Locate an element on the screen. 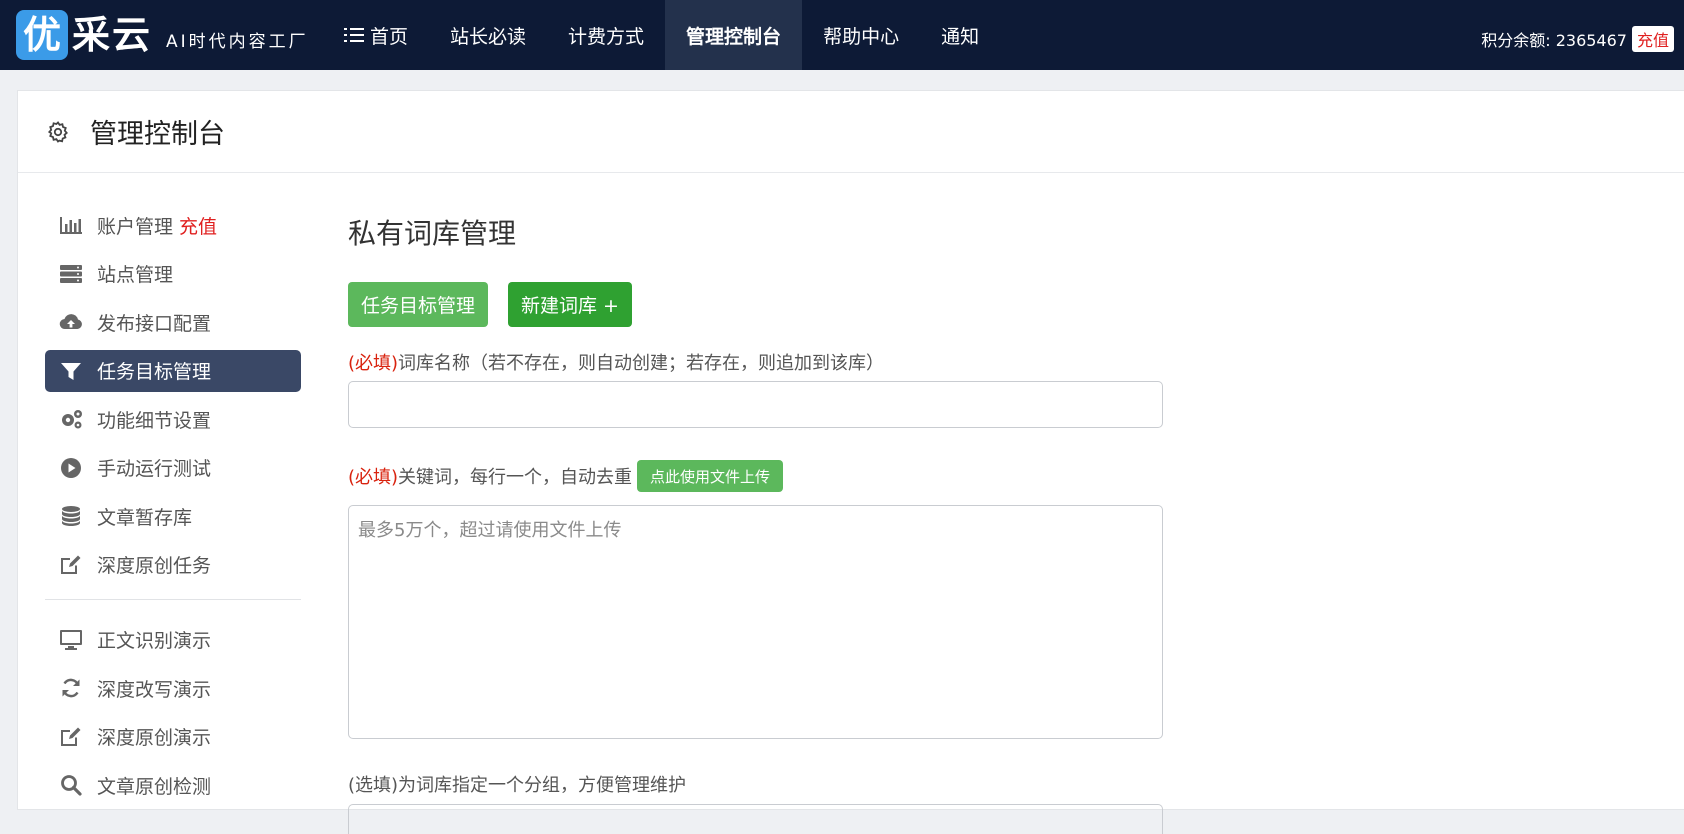  sidebar-item-label: 任务目标管理 is located at coordinates (154, 372).